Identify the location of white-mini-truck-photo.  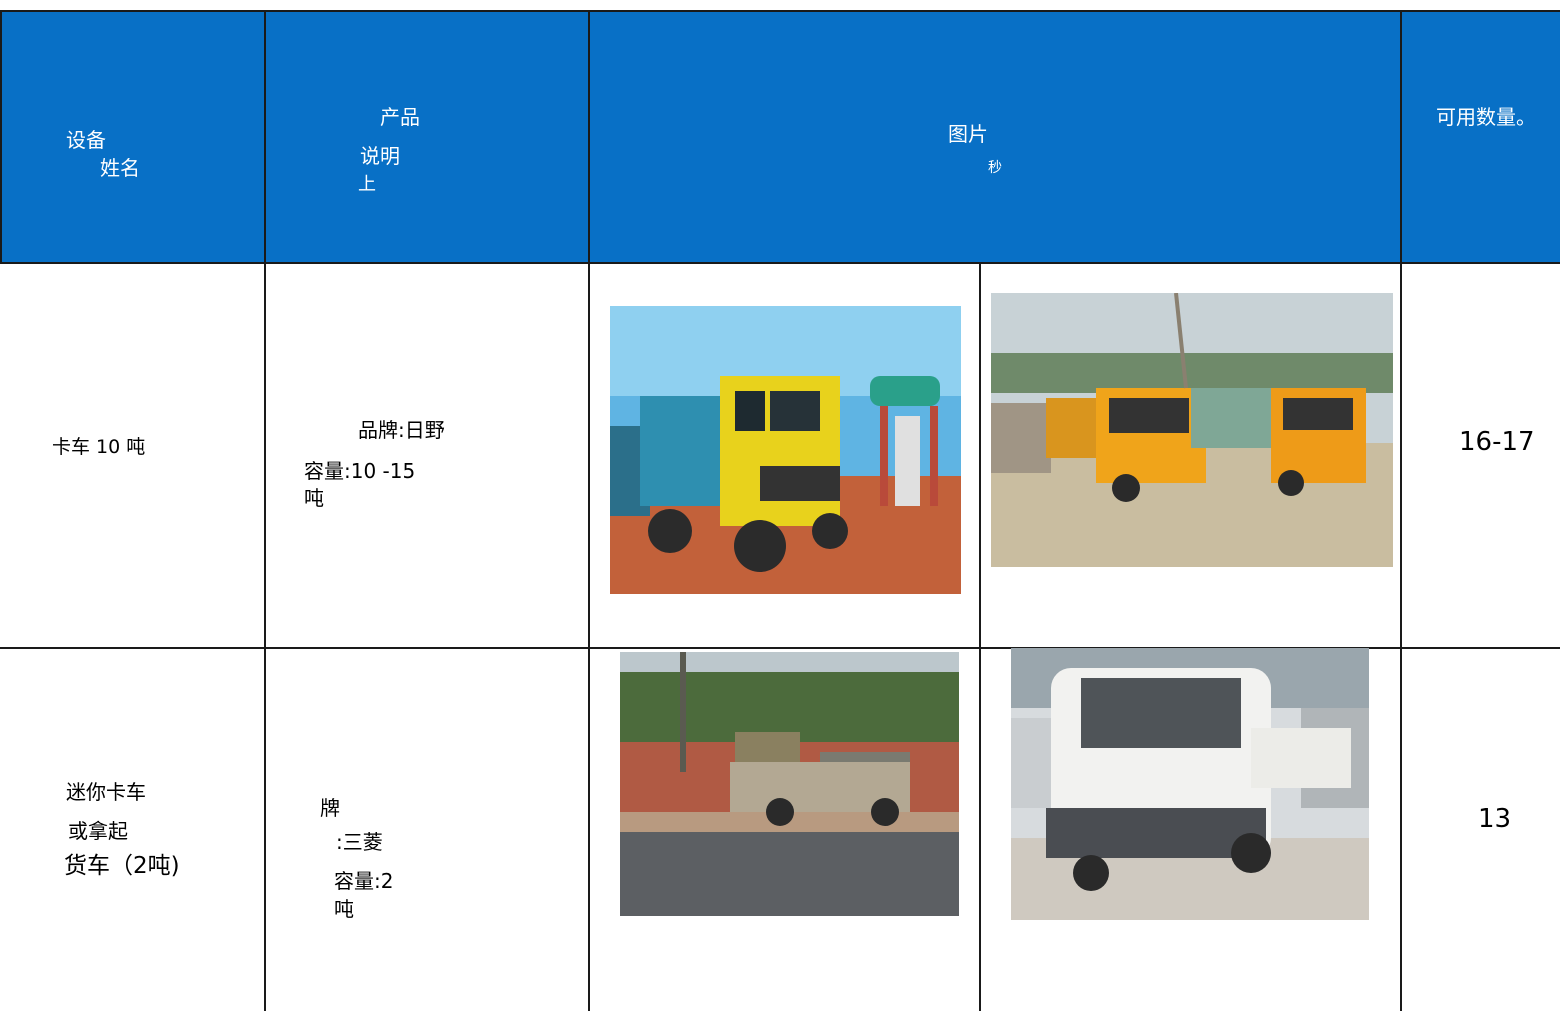
(1190, 784).